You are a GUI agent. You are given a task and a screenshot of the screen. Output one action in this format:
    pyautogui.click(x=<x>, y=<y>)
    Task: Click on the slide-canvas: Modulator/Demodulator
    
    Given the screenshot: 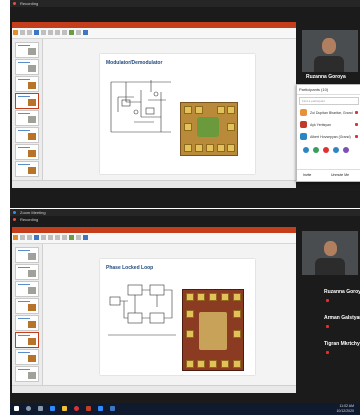 What is the action you would take?
    pyautogui.click(x=177, y=114)
    